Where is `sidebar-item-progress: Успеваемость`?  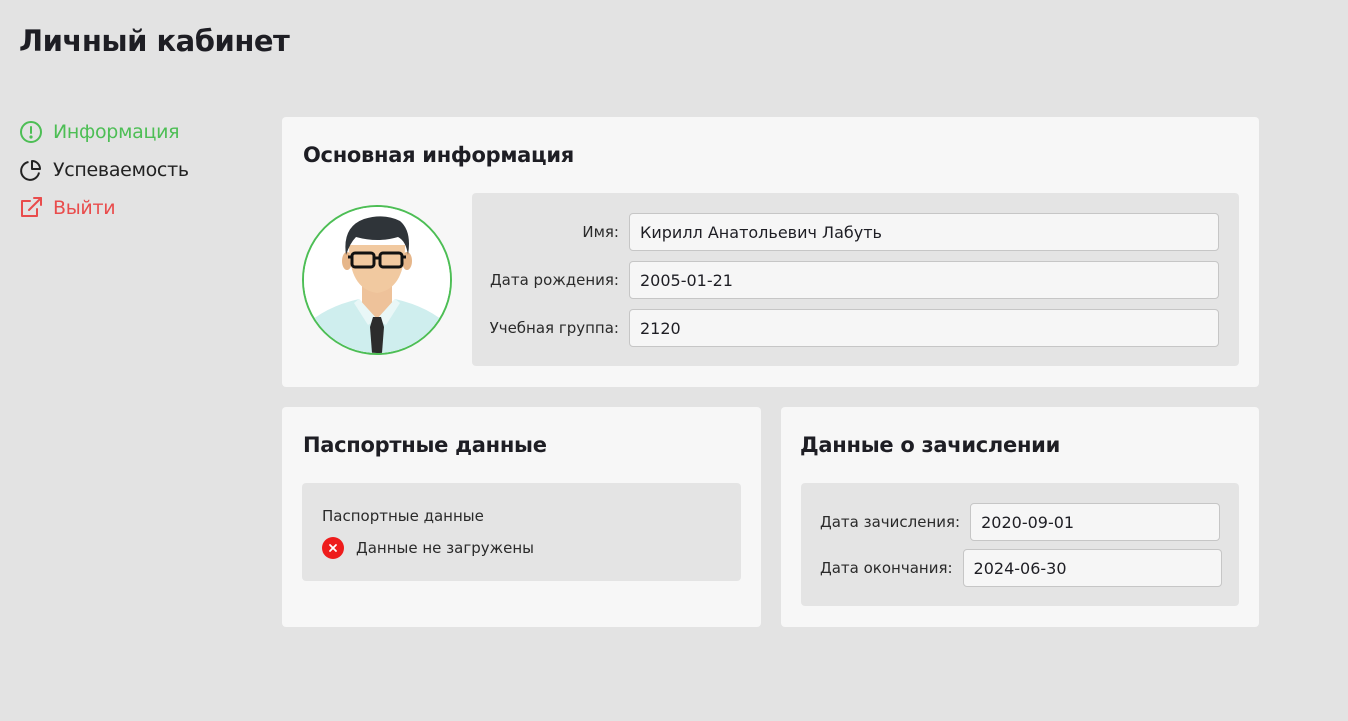
sidebar-item-progress: Успеваемость is located at coordinates (139, 170).